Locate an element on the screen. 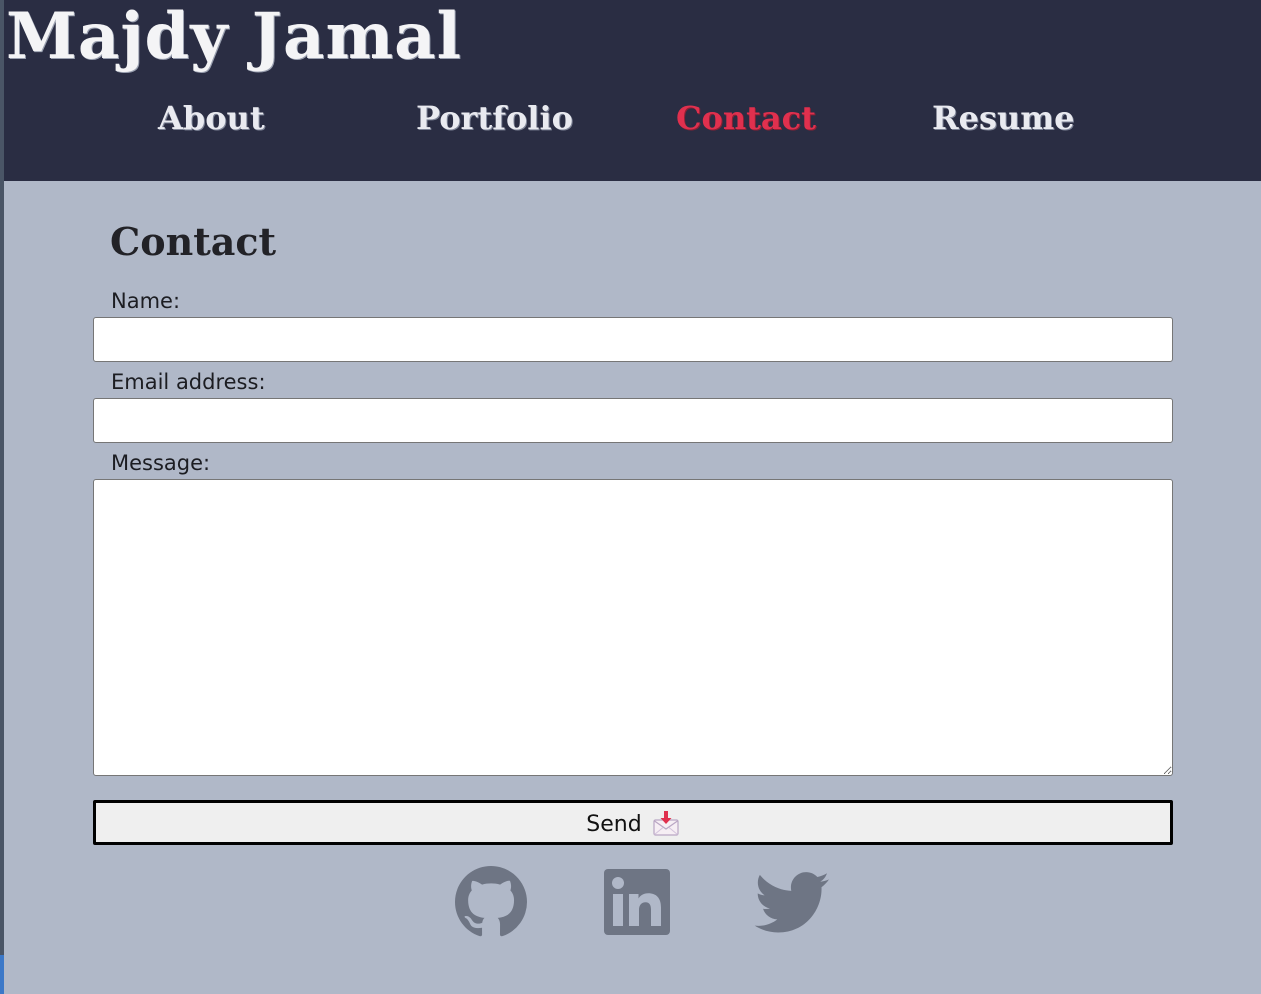 The height and width of the screenshot is (994, 1261). linkedin-link is located at coordinates (637, 902).